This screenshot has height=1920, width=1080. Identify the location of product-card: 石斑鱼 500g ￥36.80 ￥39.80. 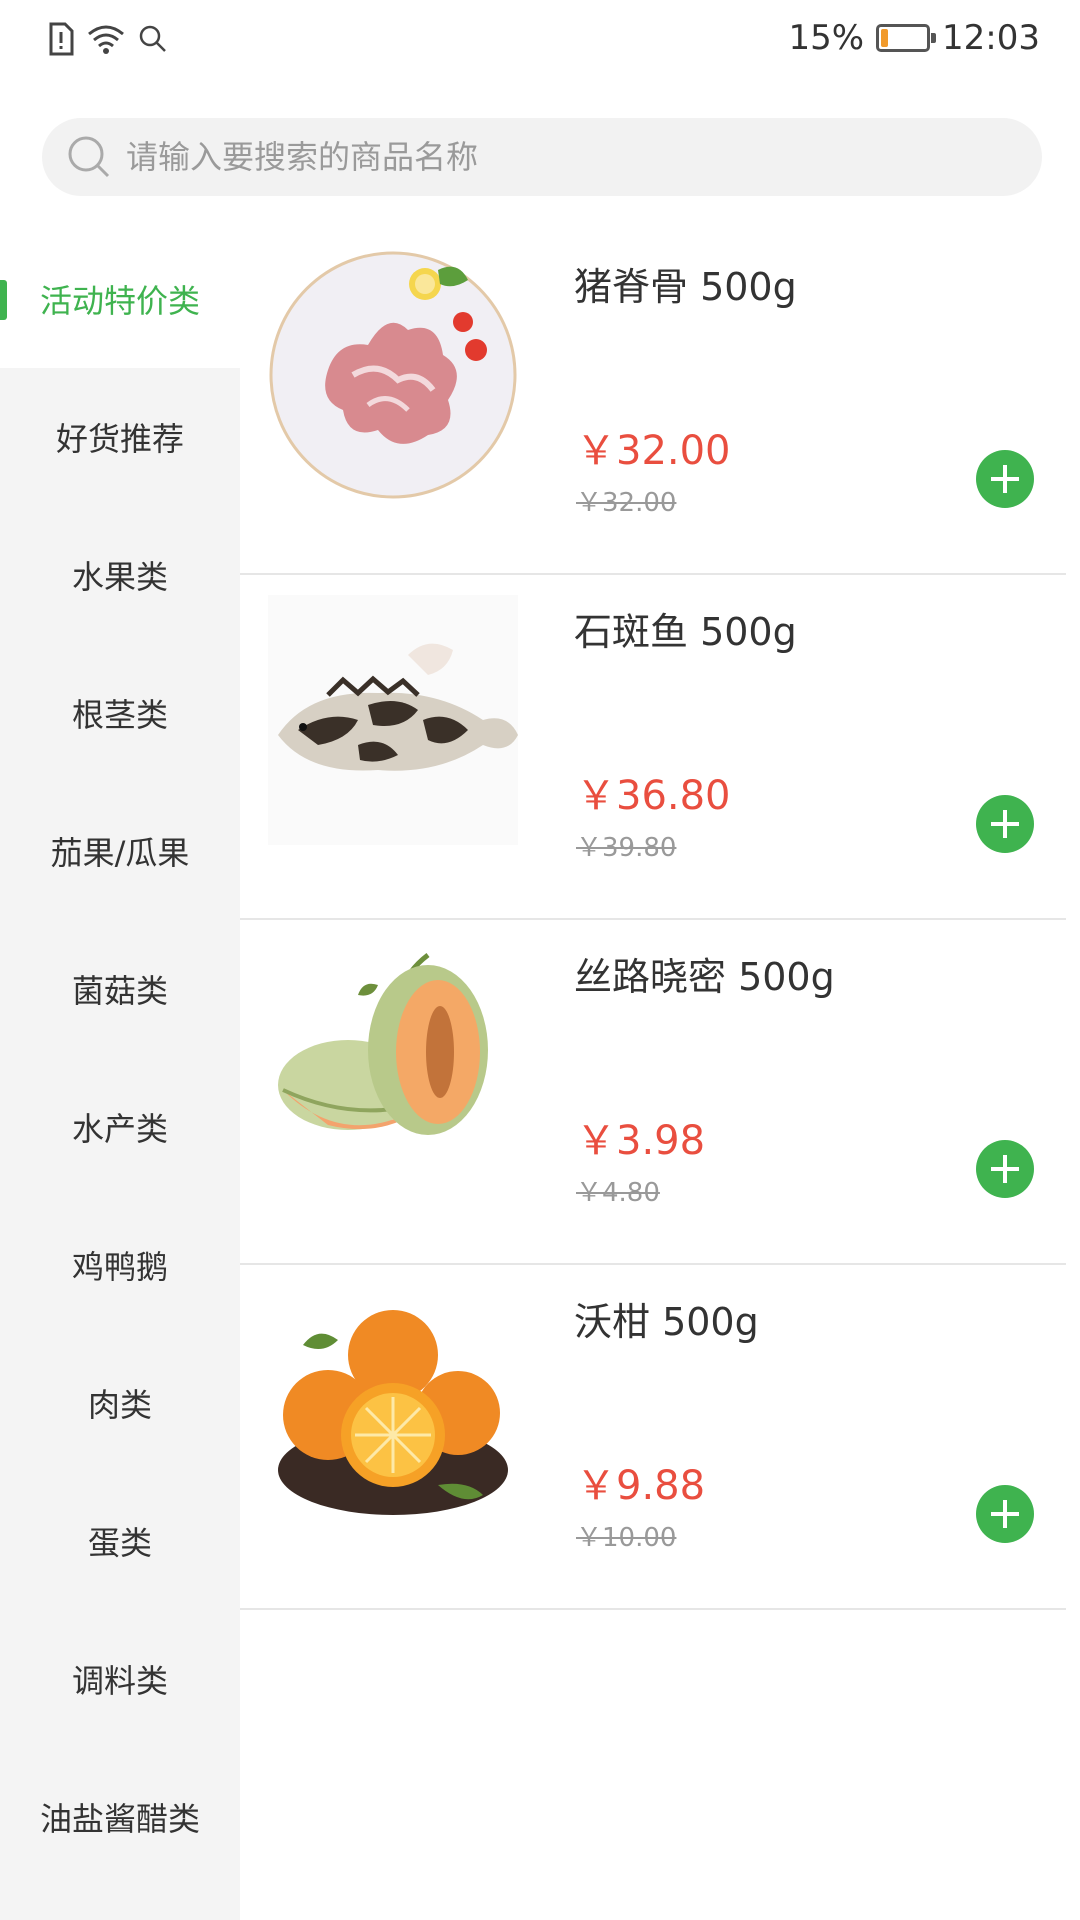
(653, 747).